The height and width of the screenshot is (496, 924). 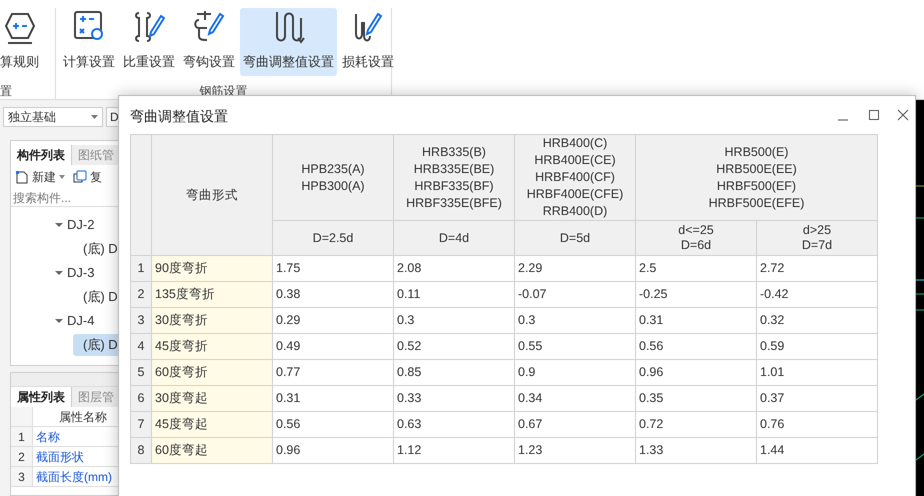 I want to click on property-name: 截面形状, so click(x=59, y=457).